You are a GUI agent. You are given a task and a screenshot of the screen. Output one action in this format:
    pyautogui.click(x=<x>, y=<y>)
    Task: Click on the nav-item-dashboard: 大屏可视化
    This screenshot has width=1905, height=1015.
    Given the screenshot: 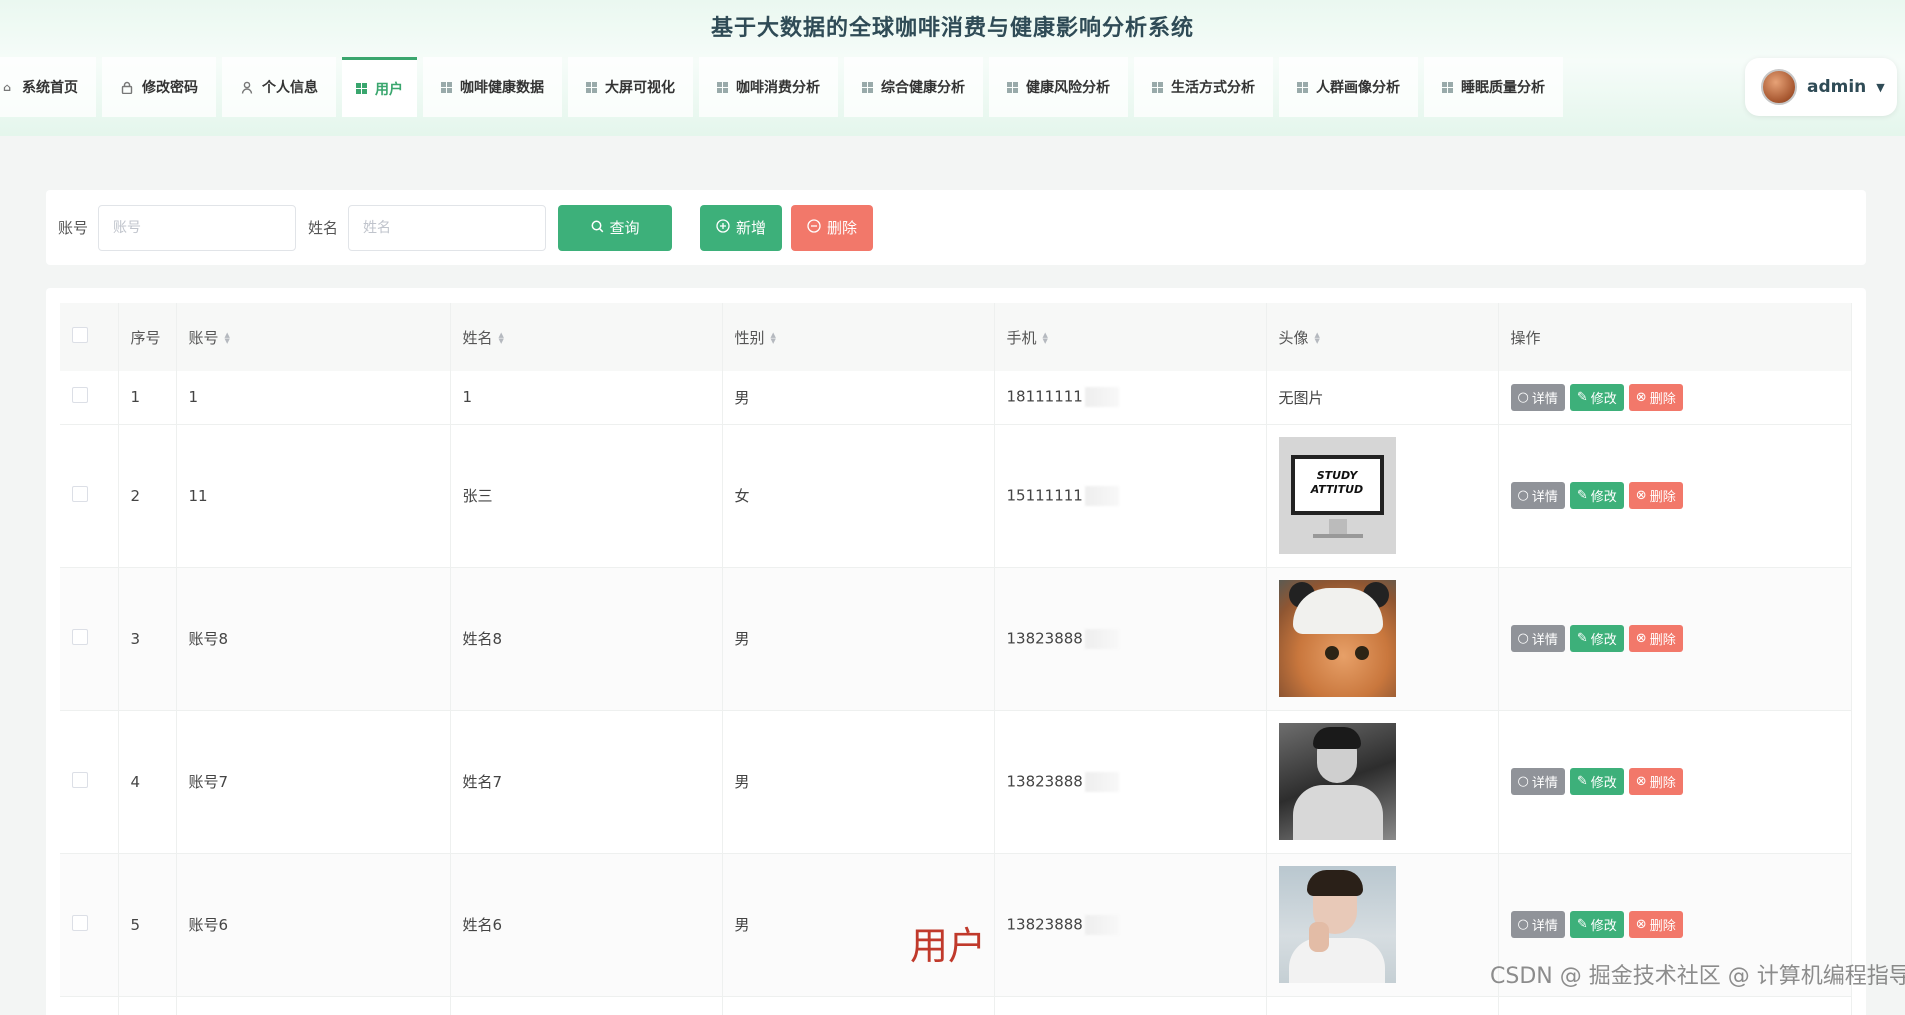 What is the action you would take?
    pyautogui.click(x=630, y=87)
    